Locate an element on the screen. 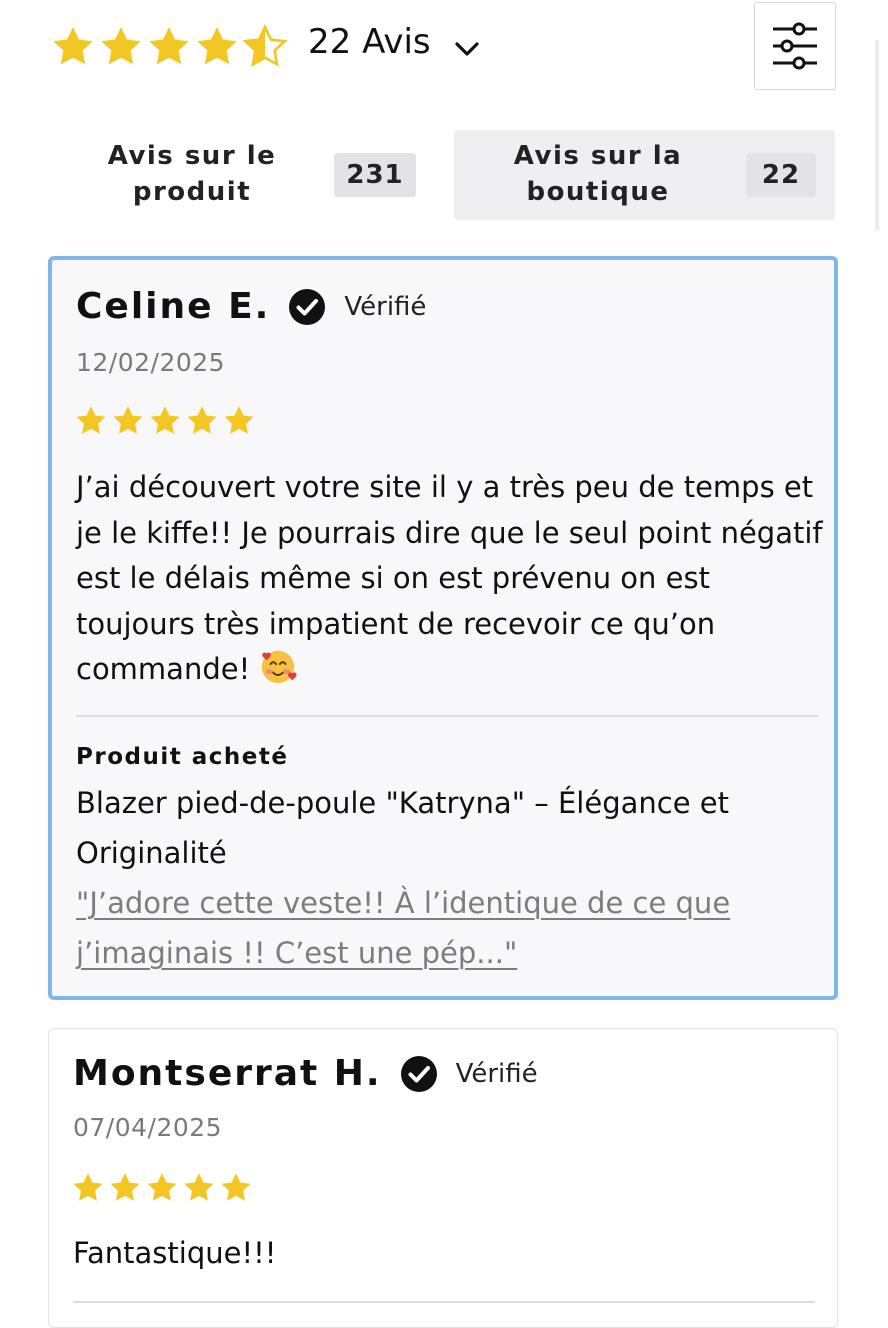 Image resolution: width=888 pixels, height=1328 pixels. summary-rating-stars is located at coordinates (169, 47).